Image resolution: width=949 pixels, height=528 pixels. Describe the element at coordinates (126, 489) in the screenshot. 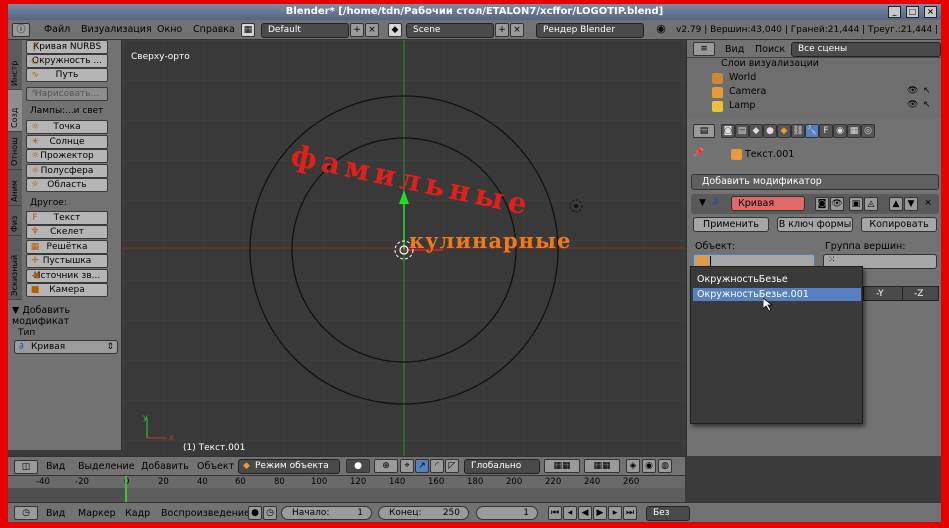

I see `current-frame-marker` at that location.